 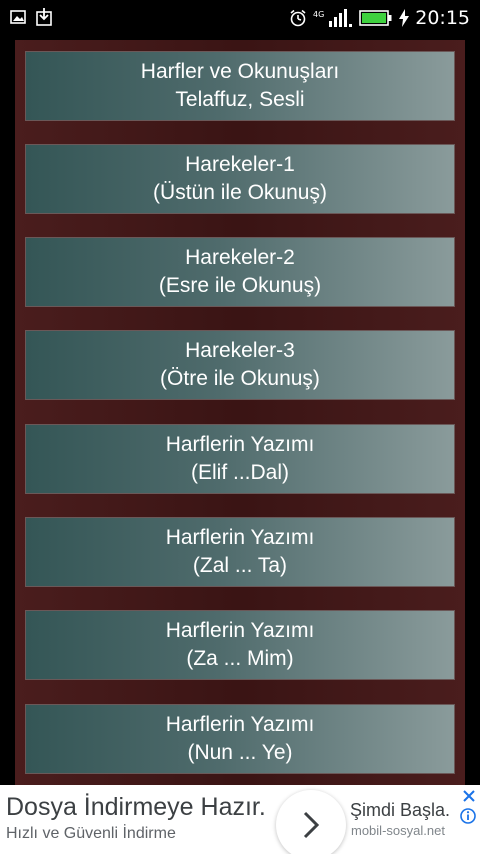 I want to click on menu-item-yazim-elif-dal: Harflerin Yazımı (Elif ...Dal), so click(x=240, y=459).